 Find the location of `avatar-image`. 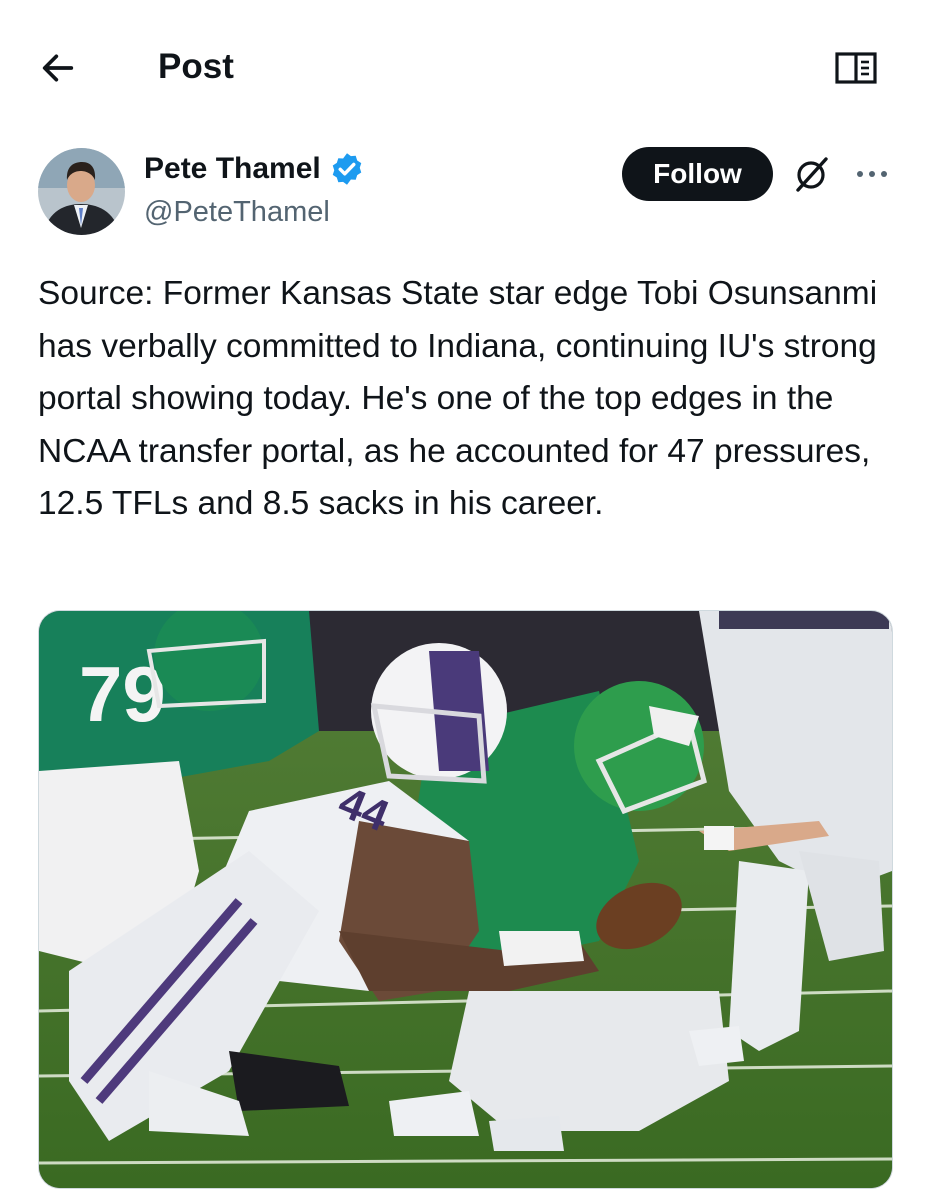

avatar-image is located at coordinates (81, 191).